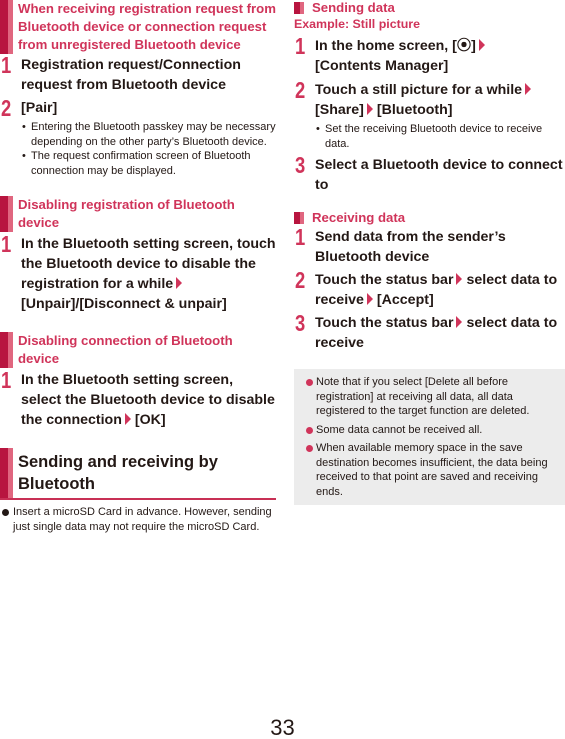 The height and width of the screenshot is (739, 565). I want to click on step-text: [Unpair]/[Disconnect & unpair], so click(124, 304).